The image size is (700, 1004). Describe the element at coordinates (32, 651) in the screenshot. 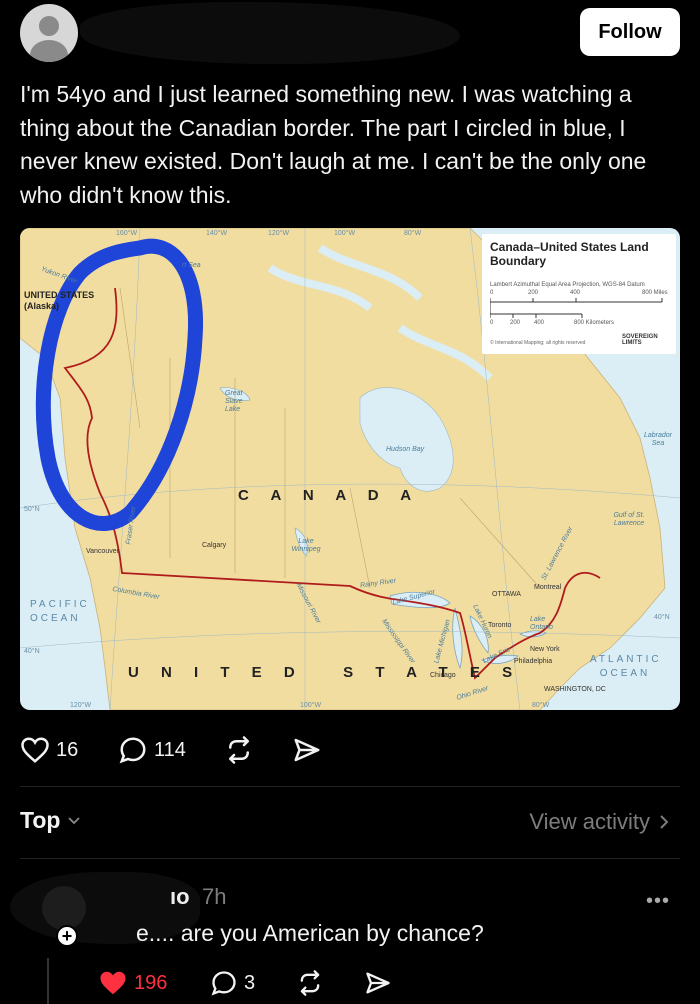

I see `graticule-40n-left: 40°N` at that location.